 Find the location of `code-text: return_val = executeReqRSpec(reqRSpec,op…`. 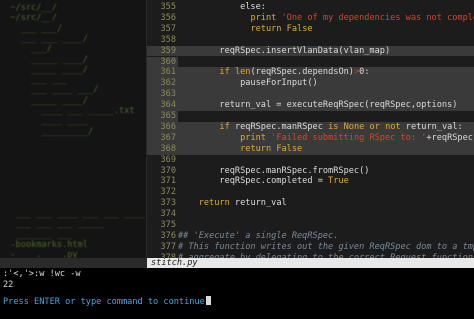

code-text: return_val = executeReqRSpec(reqRSpec,op… is located at coordinates (317, 105).